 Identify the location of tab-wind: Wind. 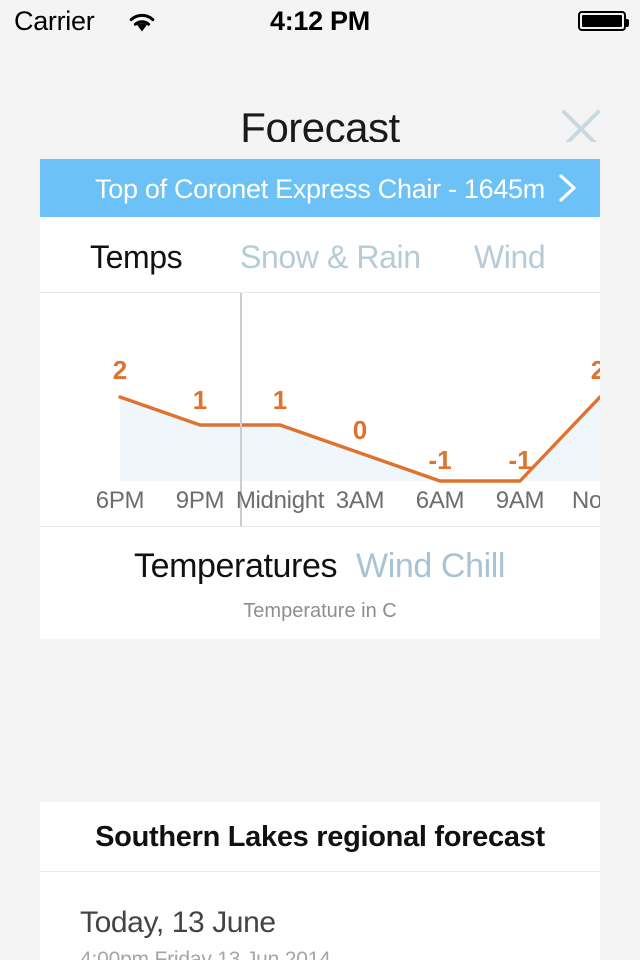
(510, 257).